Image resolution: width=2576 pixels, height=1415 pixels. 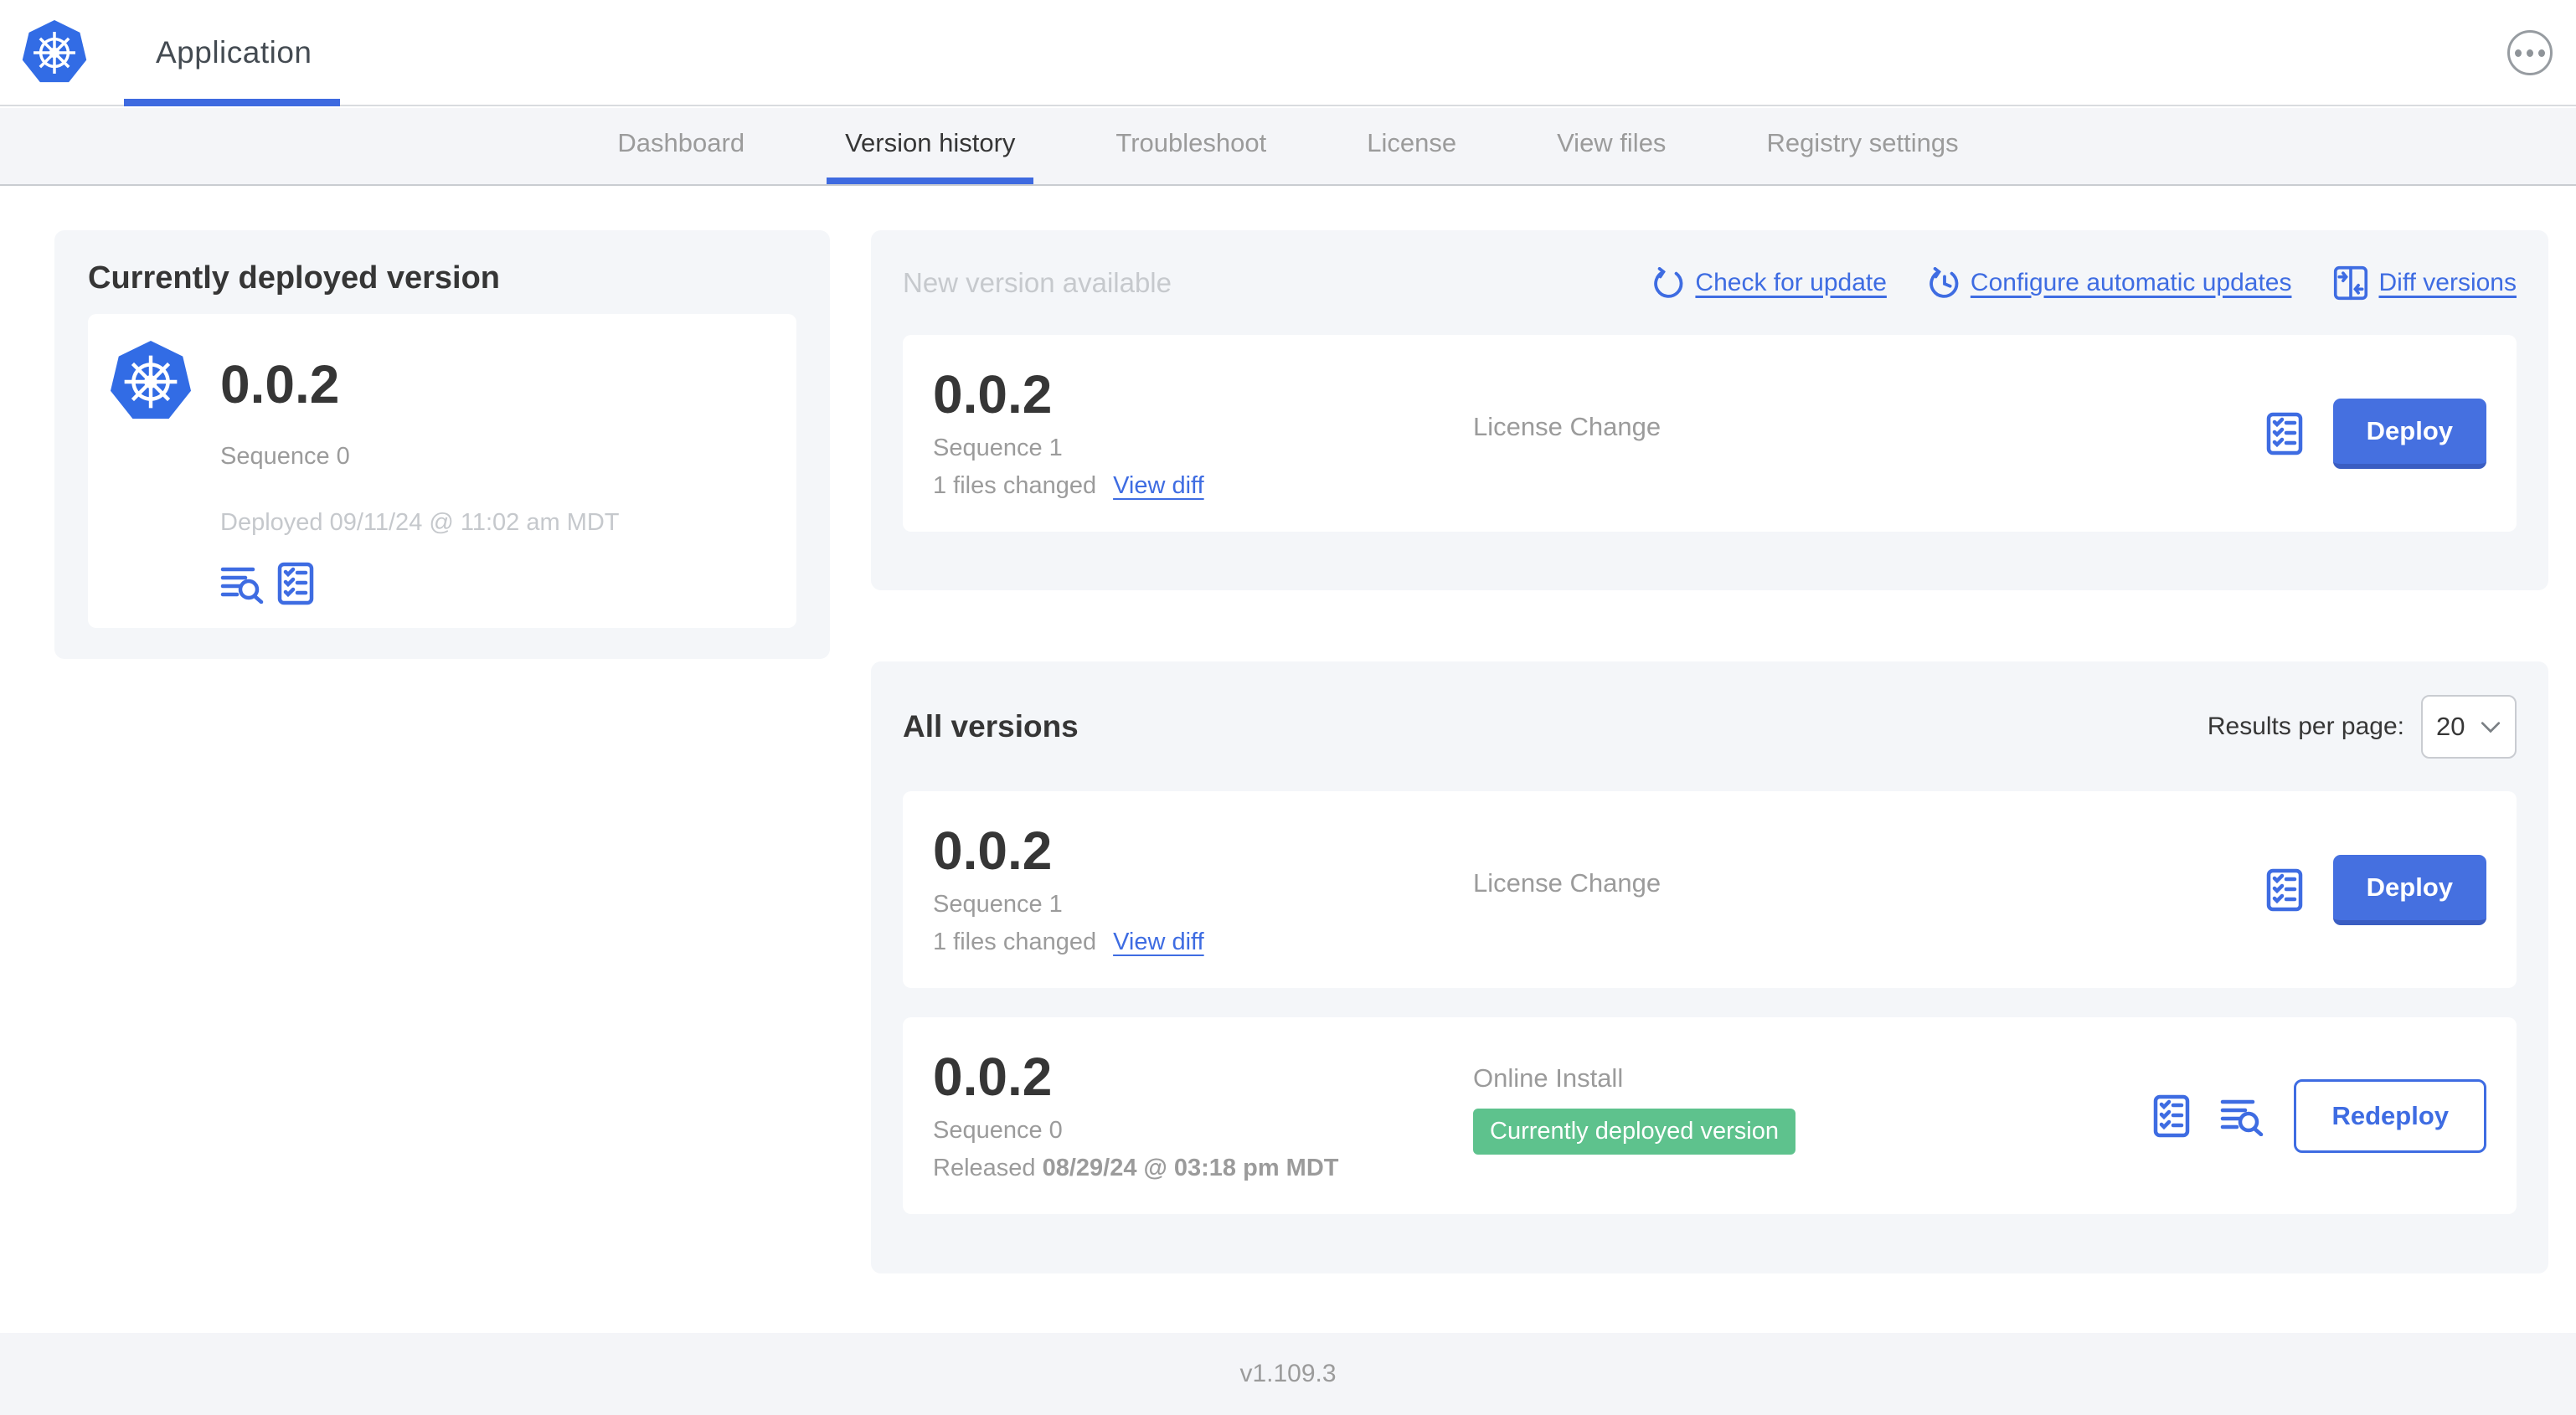 What do you see at coordinates (1037, 282) in the screenshot?
I see `new-version-title: New version available` at bounding box center [1037, 282].